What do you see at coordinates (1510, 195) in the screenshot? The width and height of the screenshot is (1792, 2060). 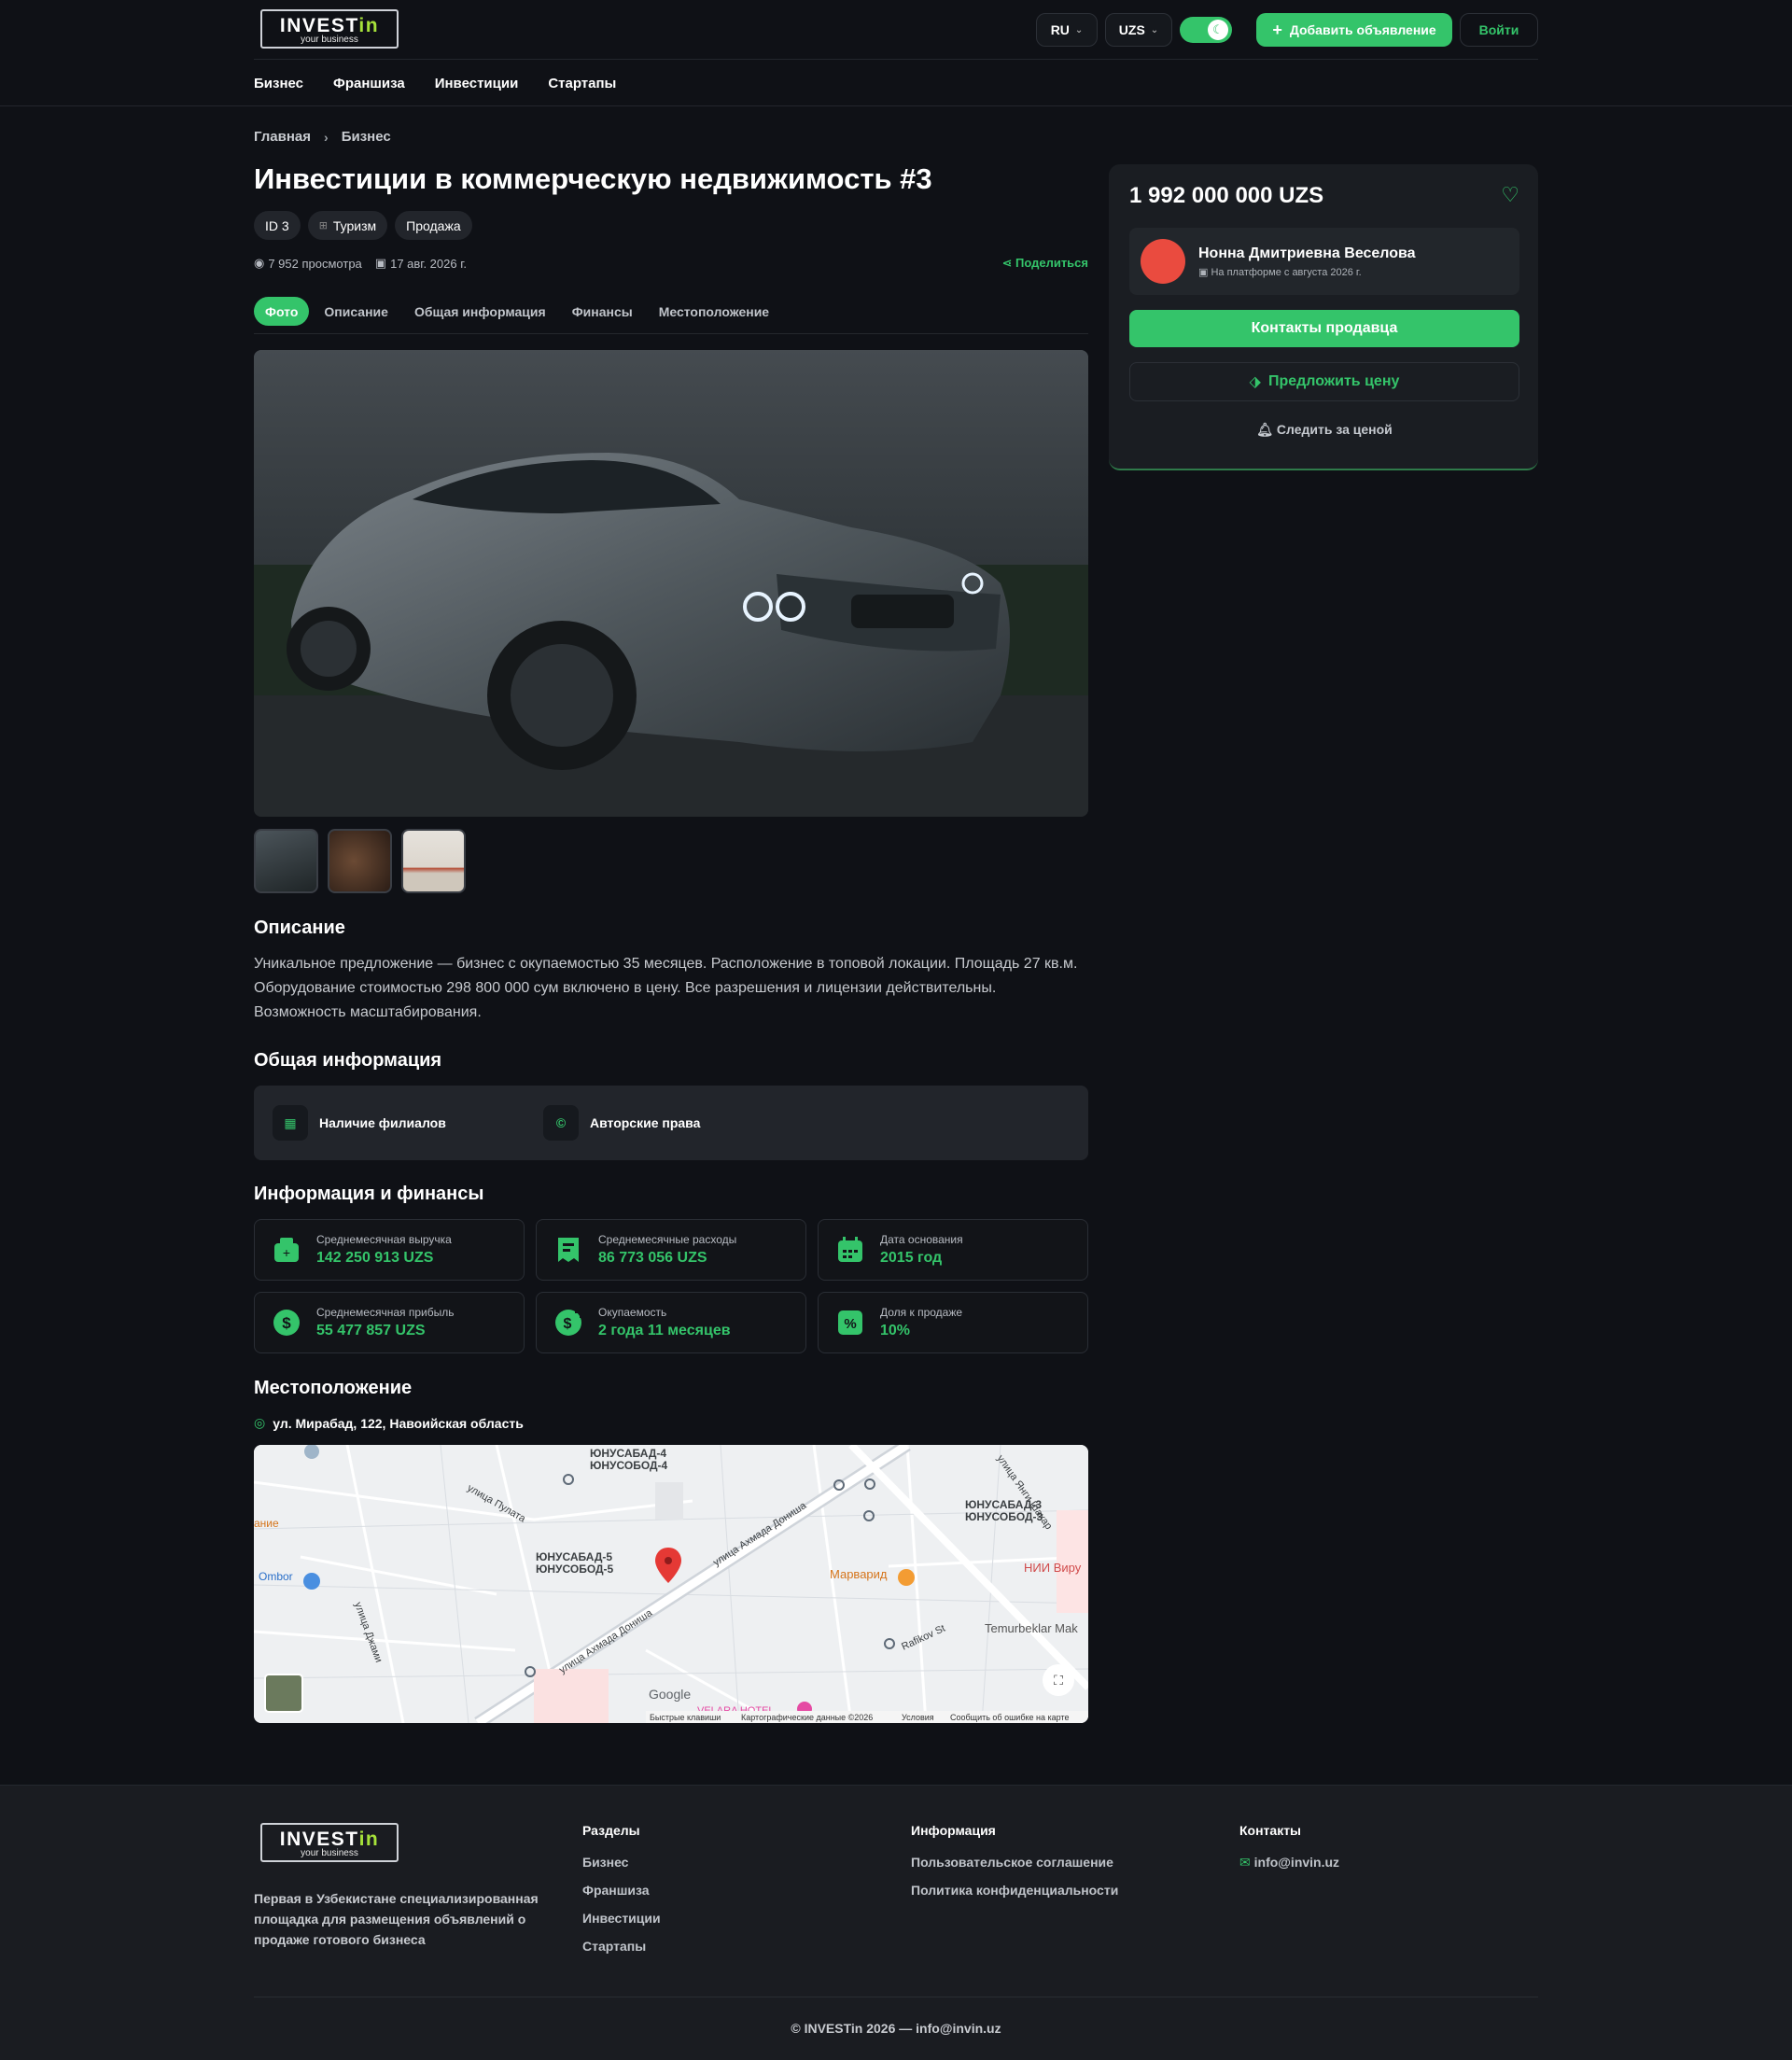 I see `favorite-heart-icon: ♡` at bounding box center [1510, 195].